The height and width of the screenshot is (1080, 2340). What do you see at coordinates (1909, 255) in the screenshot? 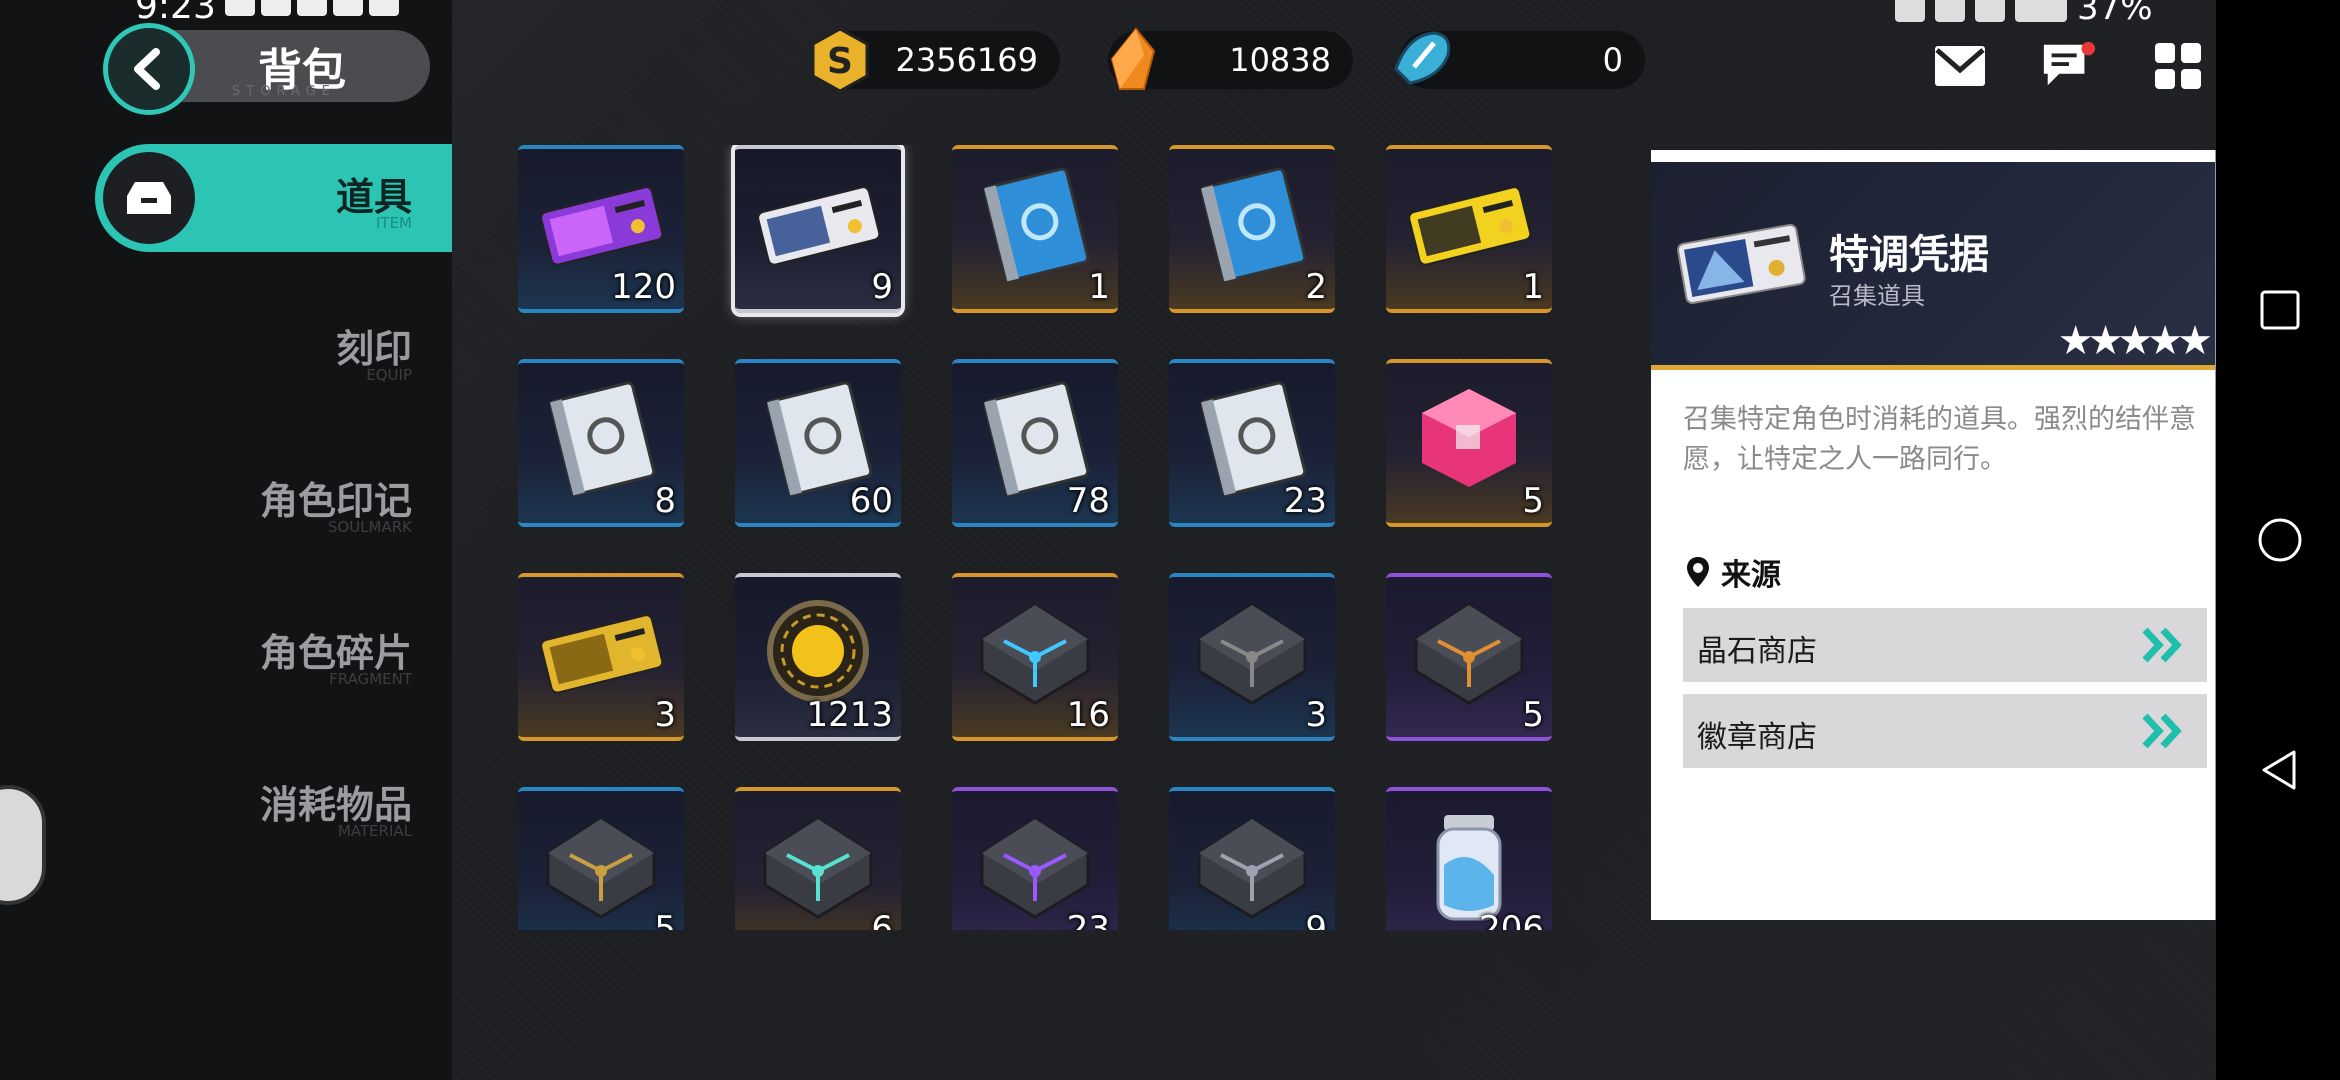
I see `detail-item-name: 特调凭据` at bounding box center [1909, 255].